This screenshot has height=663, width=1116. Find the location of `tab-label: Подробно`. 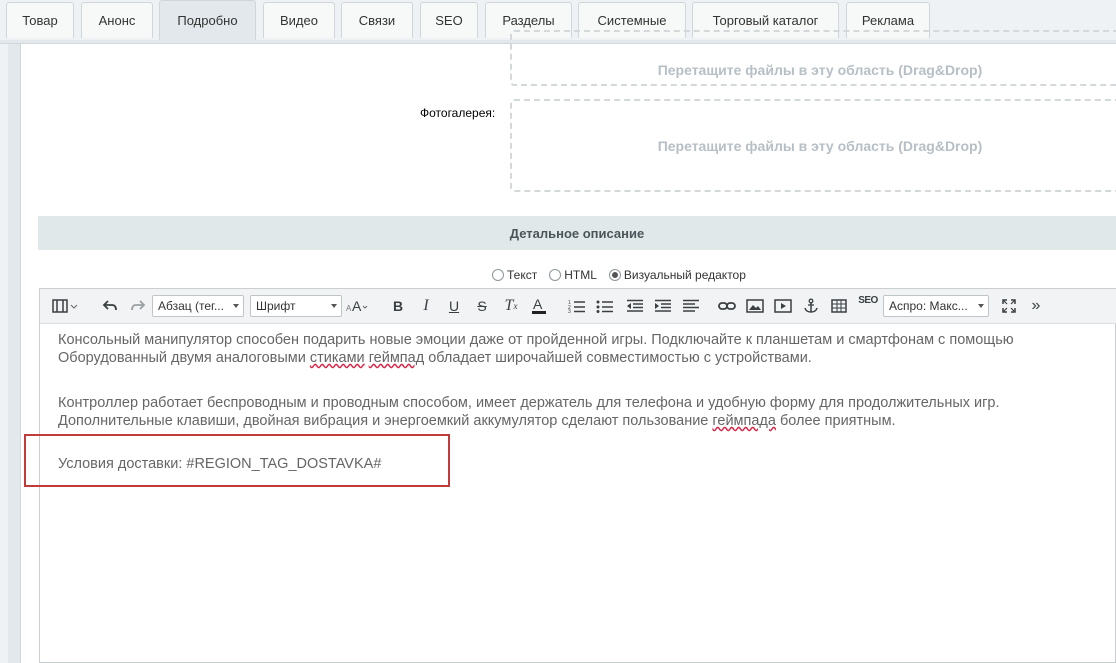

tab-label: Подробно is located at coordinates (207, 20).